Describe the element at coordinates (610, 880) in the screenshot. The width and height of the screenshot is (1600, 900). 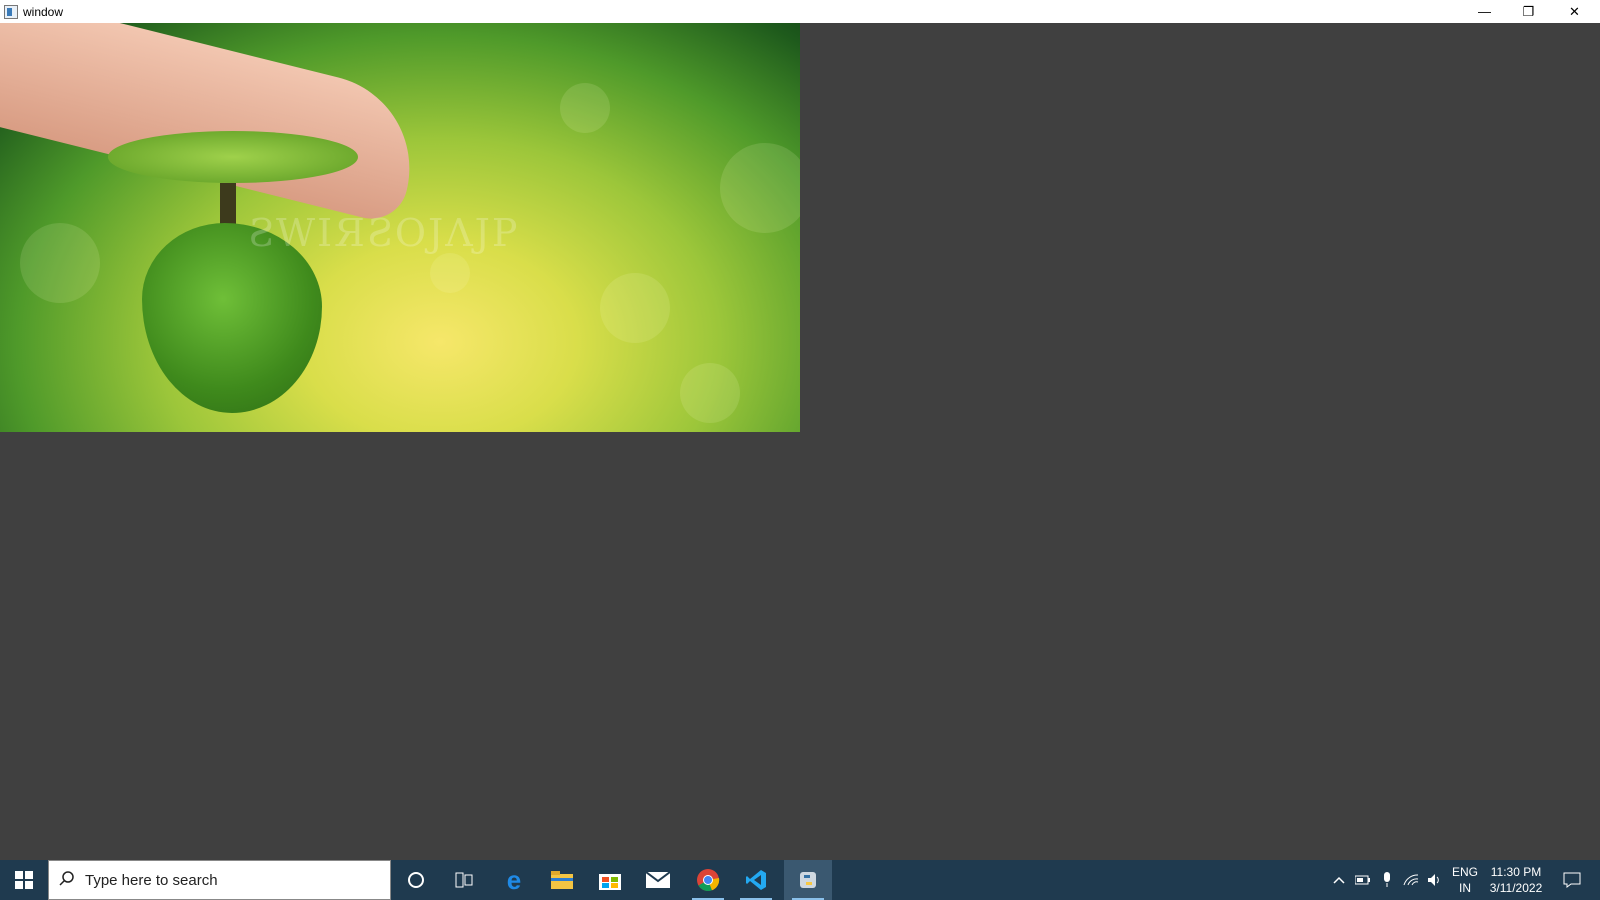
I see `store-icon` at that location.